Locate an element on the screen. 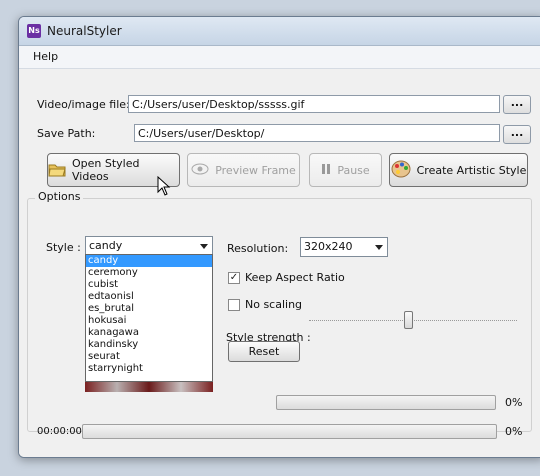 This screenshot has width=540, height=476. preview-frame-label: Preview Frame is located at coordinates (255, 170).